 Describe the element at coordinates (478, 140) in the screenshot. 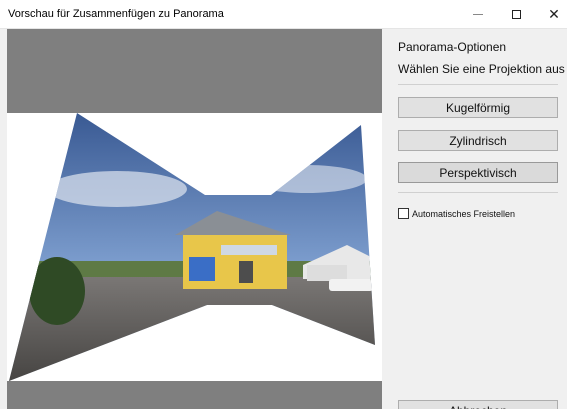

I see `cylindrical-button: Zylindrisch` at that location.